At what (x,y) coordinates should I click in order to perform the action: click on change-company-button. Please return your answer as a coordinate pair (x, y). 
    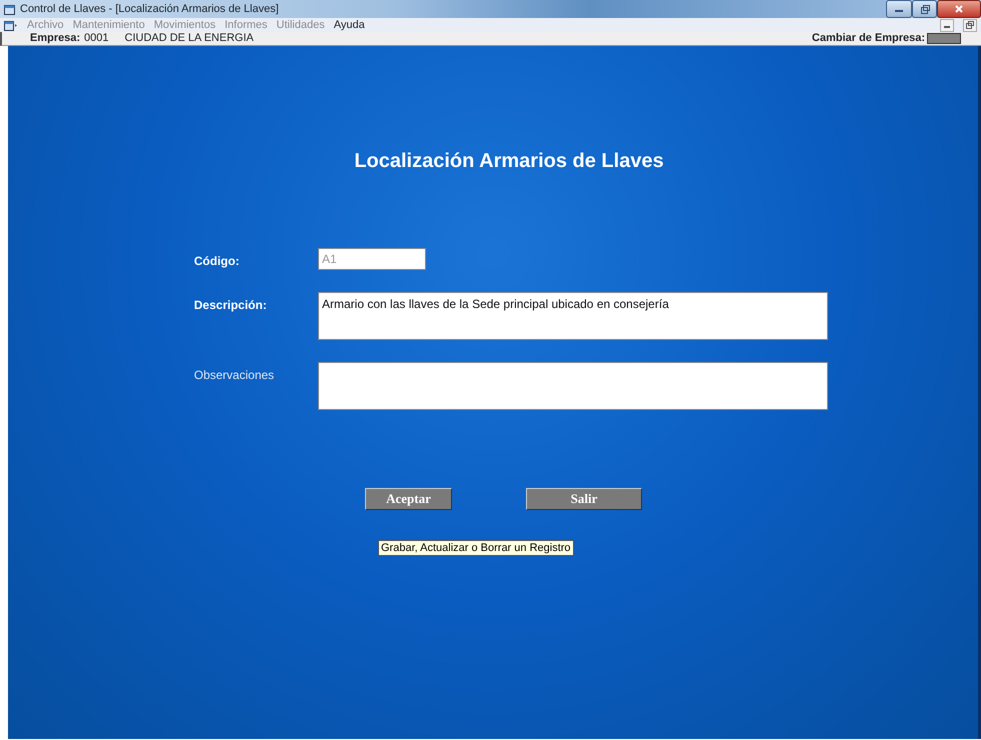
    Looking at the image, I should click on (944, 38).